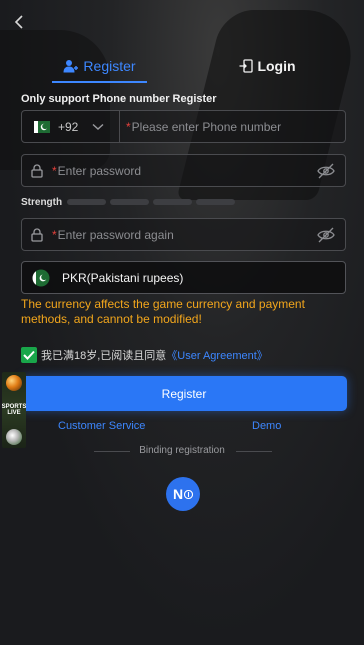 Image resolution: width=364 pixels, height=645 pixels. Describe the element at coordinates (183, 170) in the screenshot. I see `password-field: * Enter password` at that location.